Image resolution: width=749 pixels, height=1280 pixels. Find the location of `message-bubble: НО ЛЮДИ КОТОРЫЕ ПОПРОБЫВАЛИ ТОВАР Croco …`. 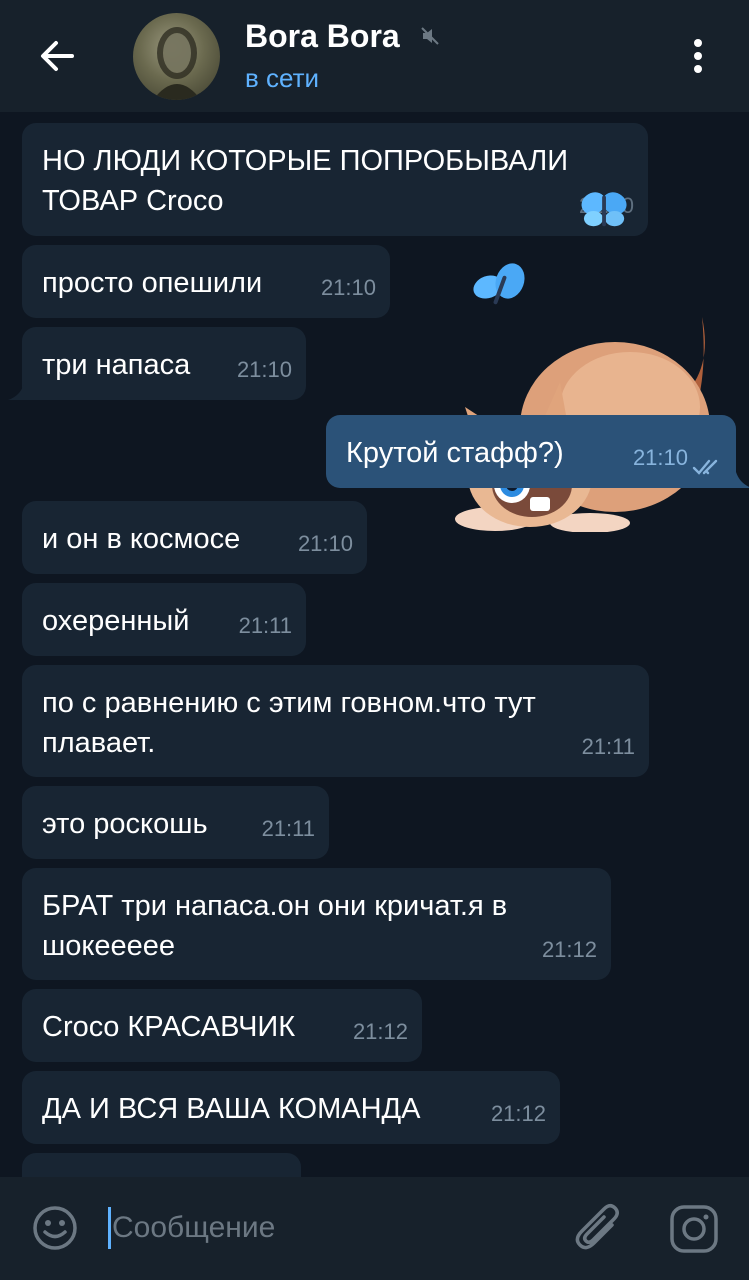

message-bubble: НО ЛЮДИ КОТОРЫЕ ПОПРОБЫВАЛИ ТОВАР Croco … is located at coordinates (335, 179).